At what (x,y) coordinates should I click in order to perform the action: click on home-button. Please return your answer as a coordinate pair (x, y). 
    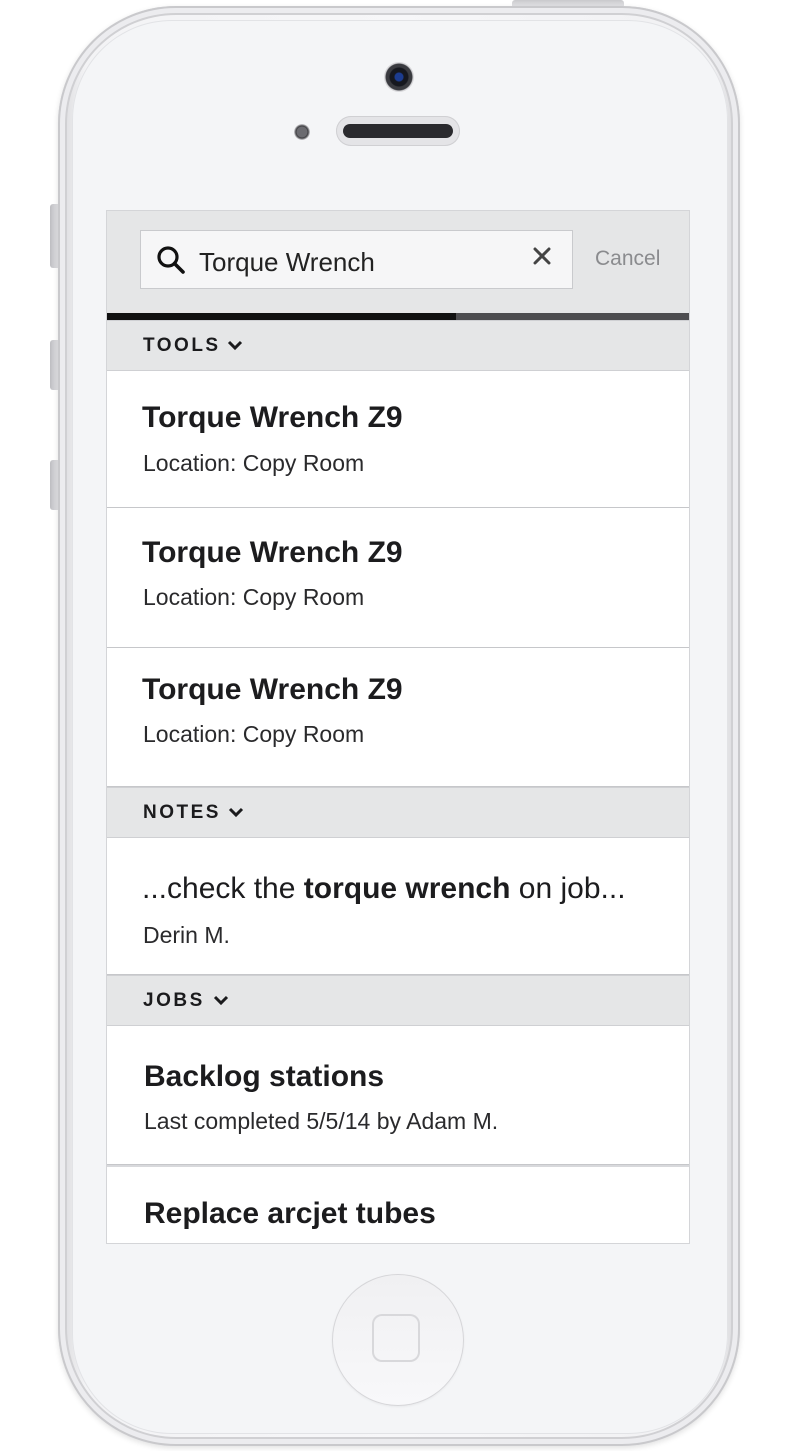
    Looking at the image, I should click on (398, 1340).